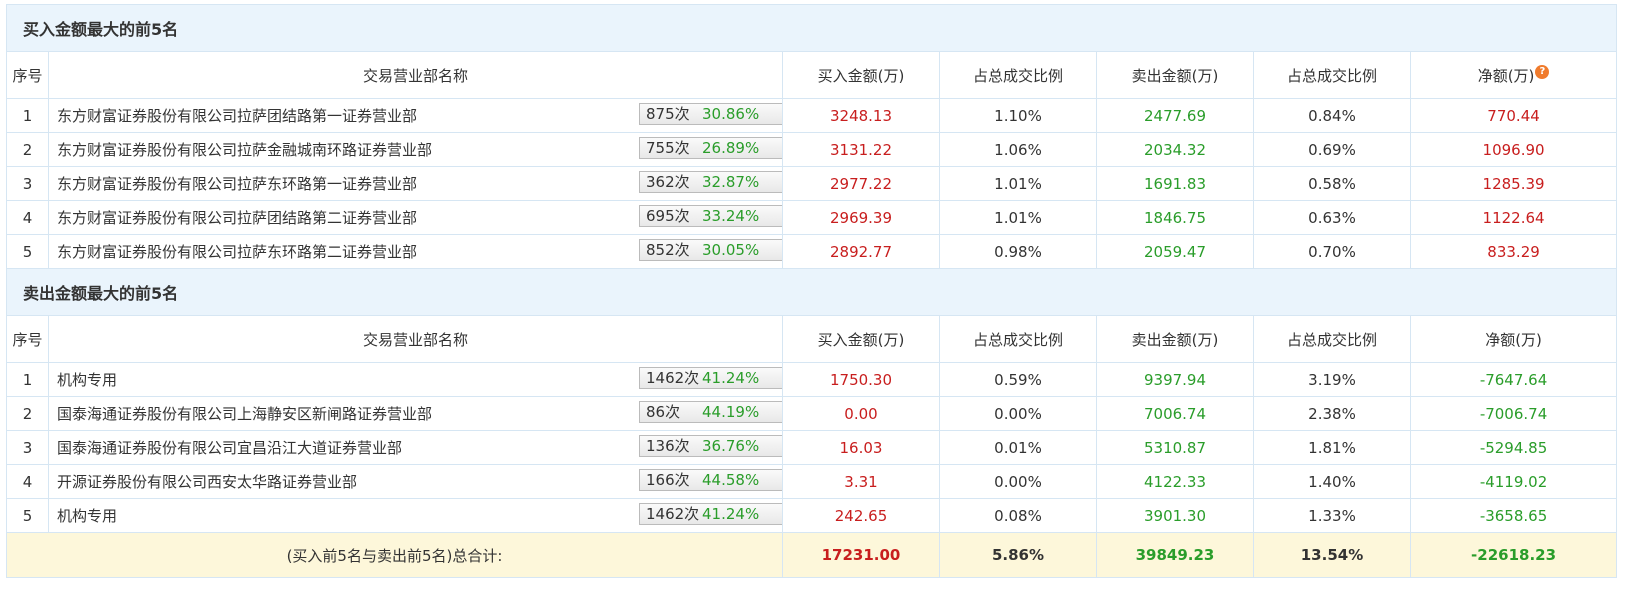 The width and height of the screenshot is (1627, 603). Describe the element at coordinates (1018, 481) in the screenshot. I see `buy-ratio: 0.00%` at that location.